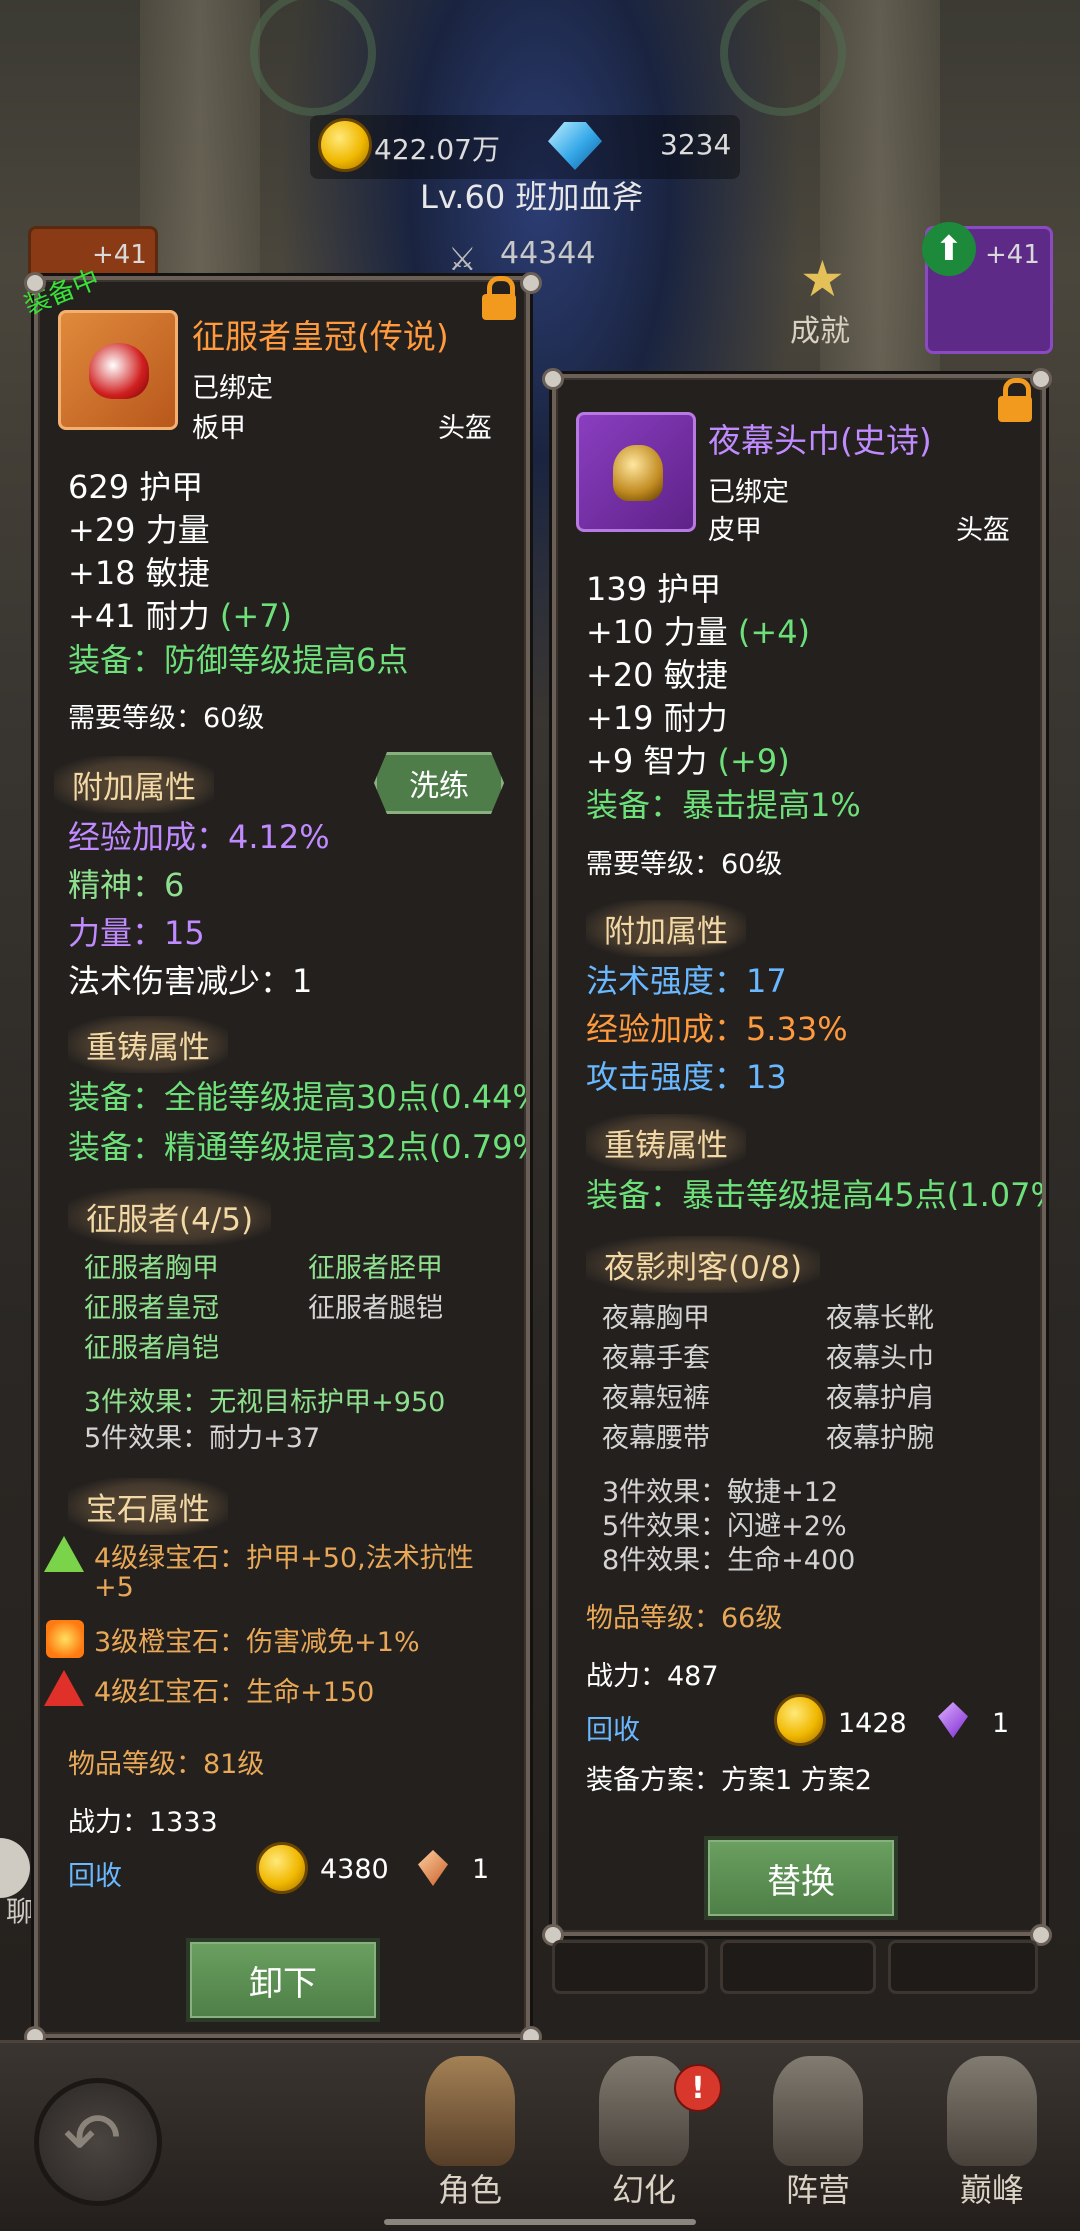 The width and height of the screenshot is (1080, 2231). I want to click on set-item: 夜幕护腕, so click(880, 1438).